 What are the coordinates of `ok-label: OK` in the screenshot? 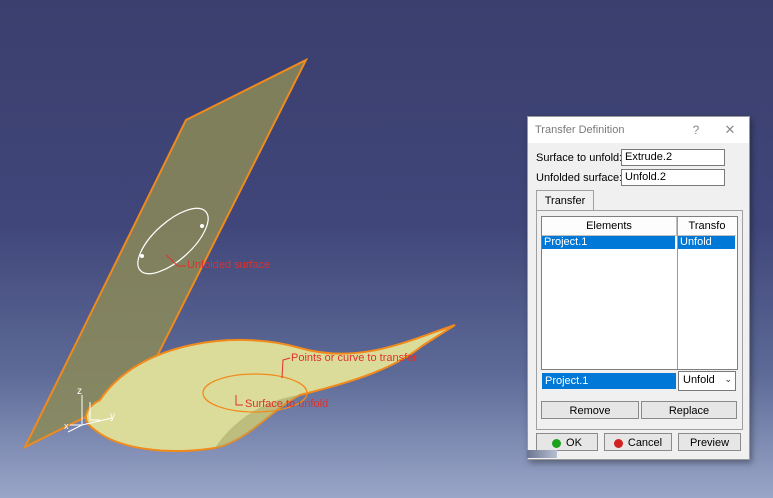 It's located at (574, 443).